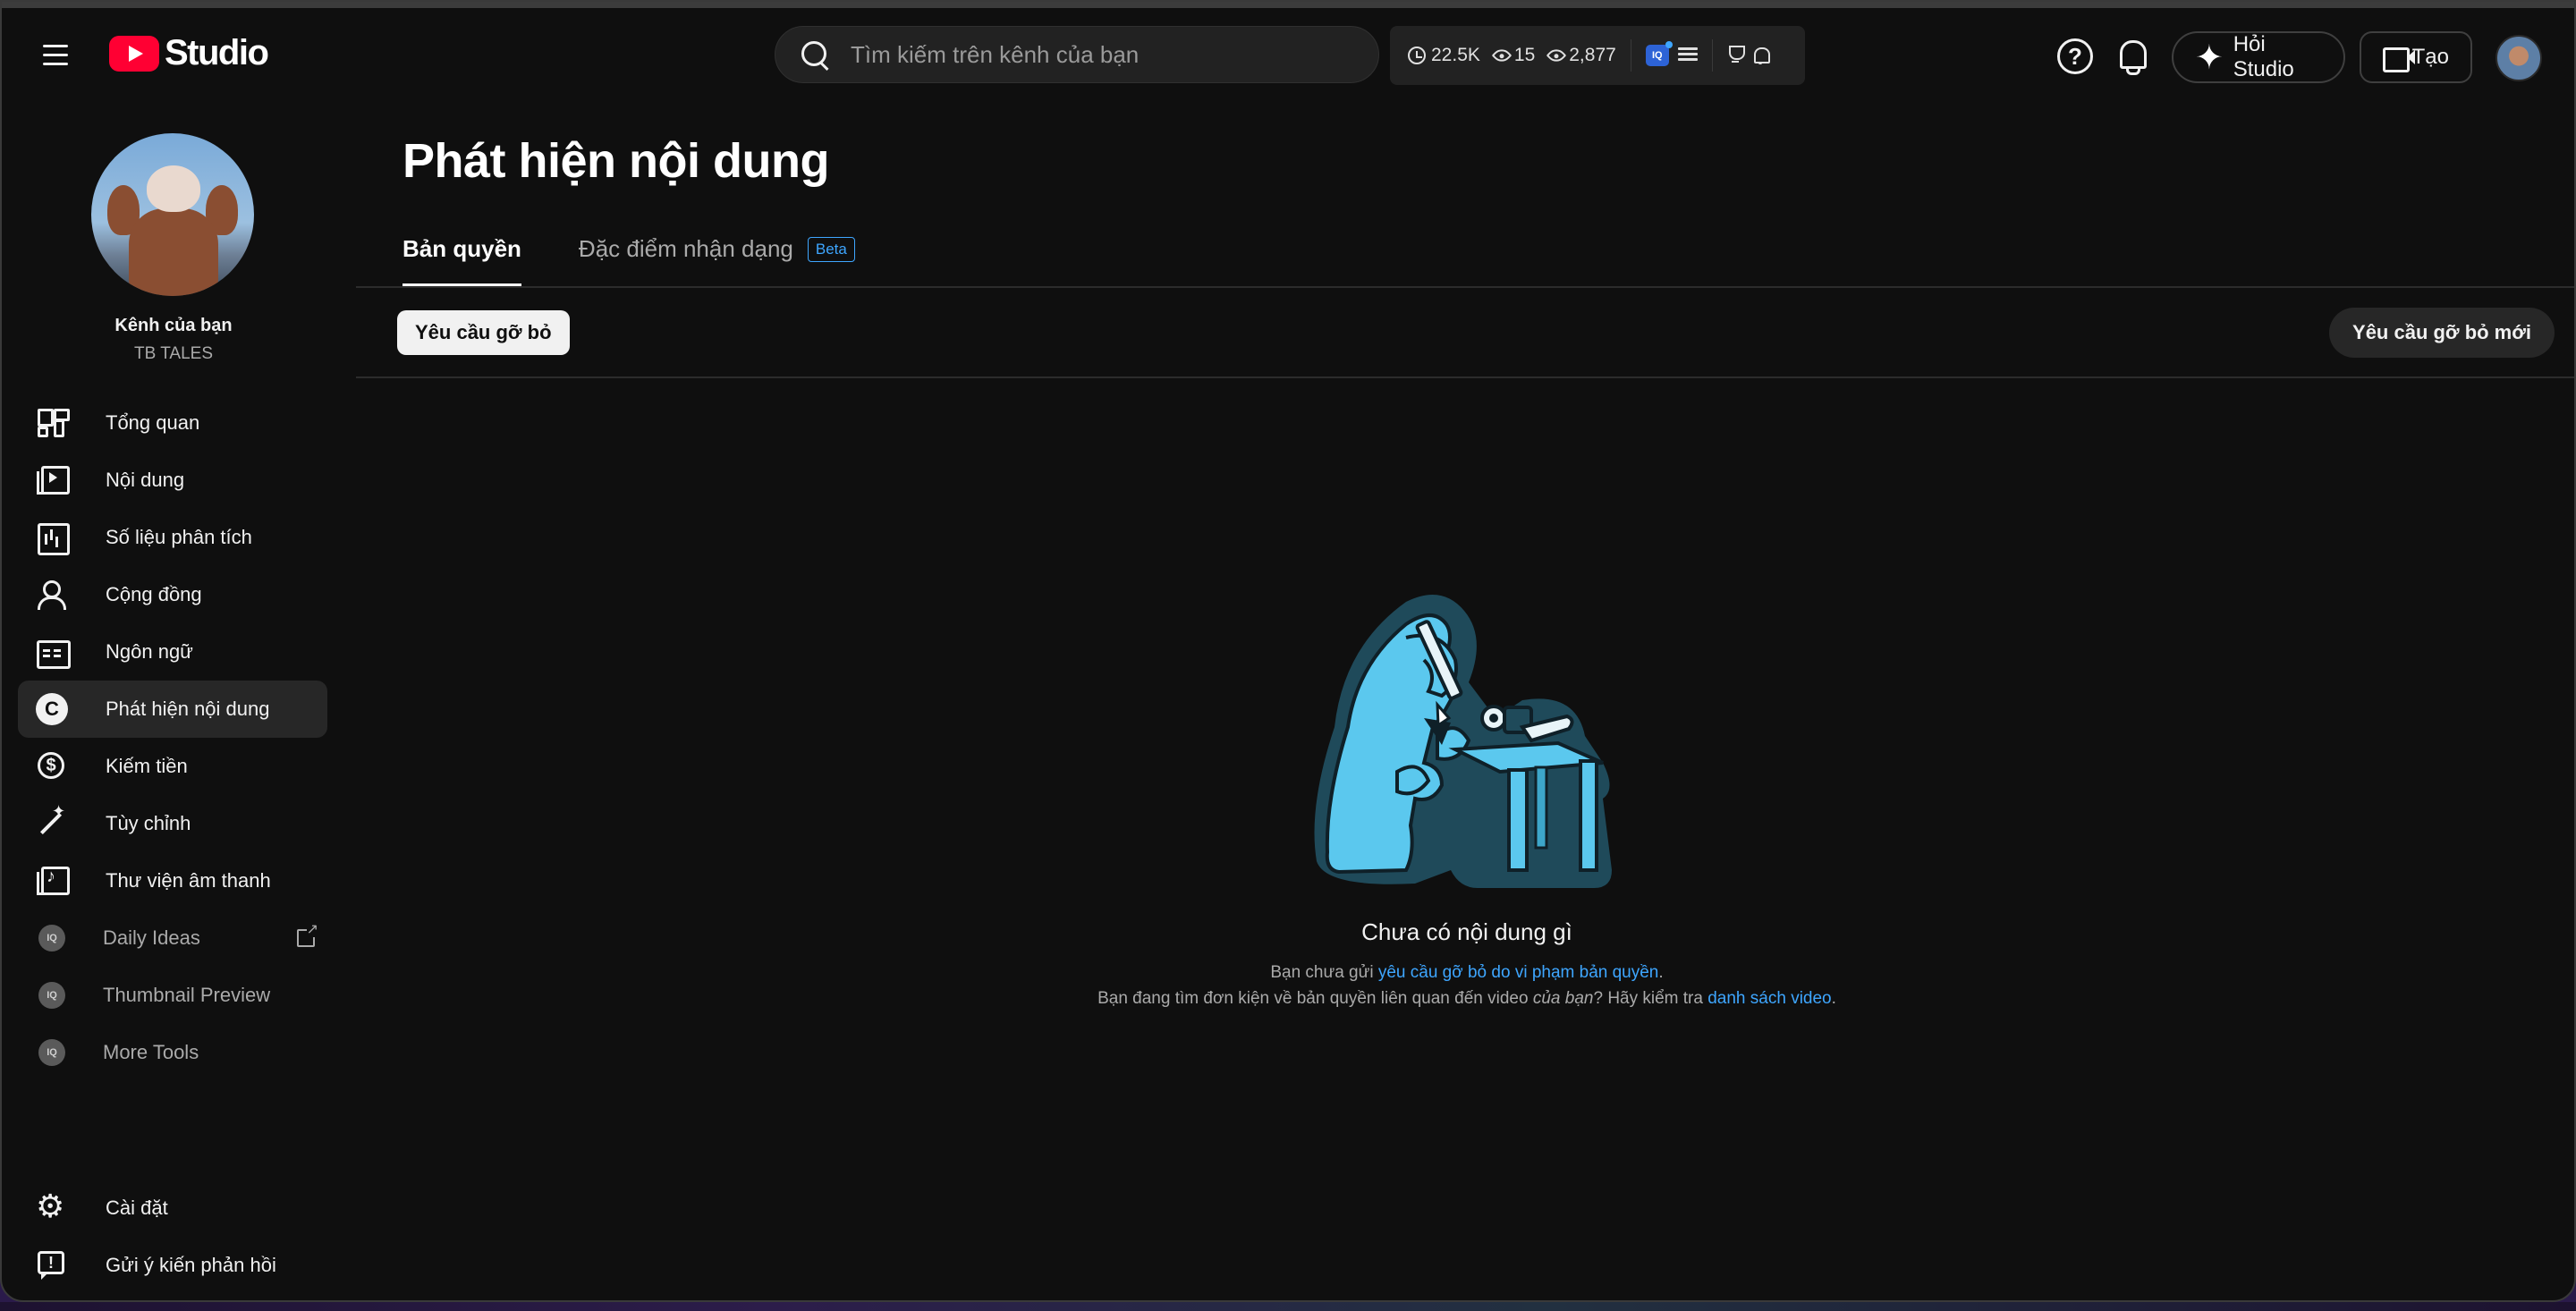  I want to click on search-input, so click(1092, 54).